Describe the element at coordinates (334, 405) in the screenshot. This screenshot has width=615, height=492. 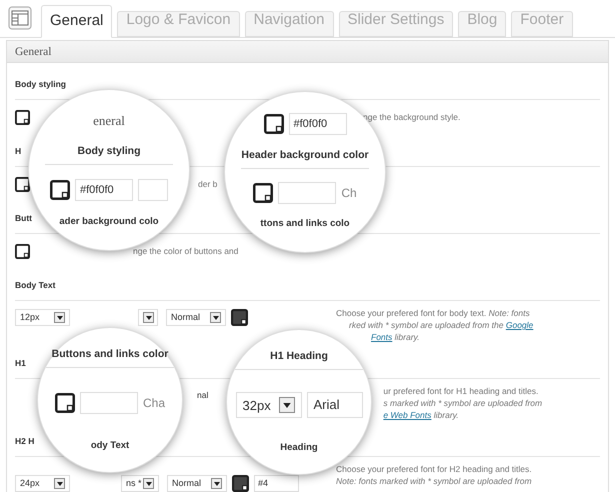
I see `text-input-field: Arial` at that location.